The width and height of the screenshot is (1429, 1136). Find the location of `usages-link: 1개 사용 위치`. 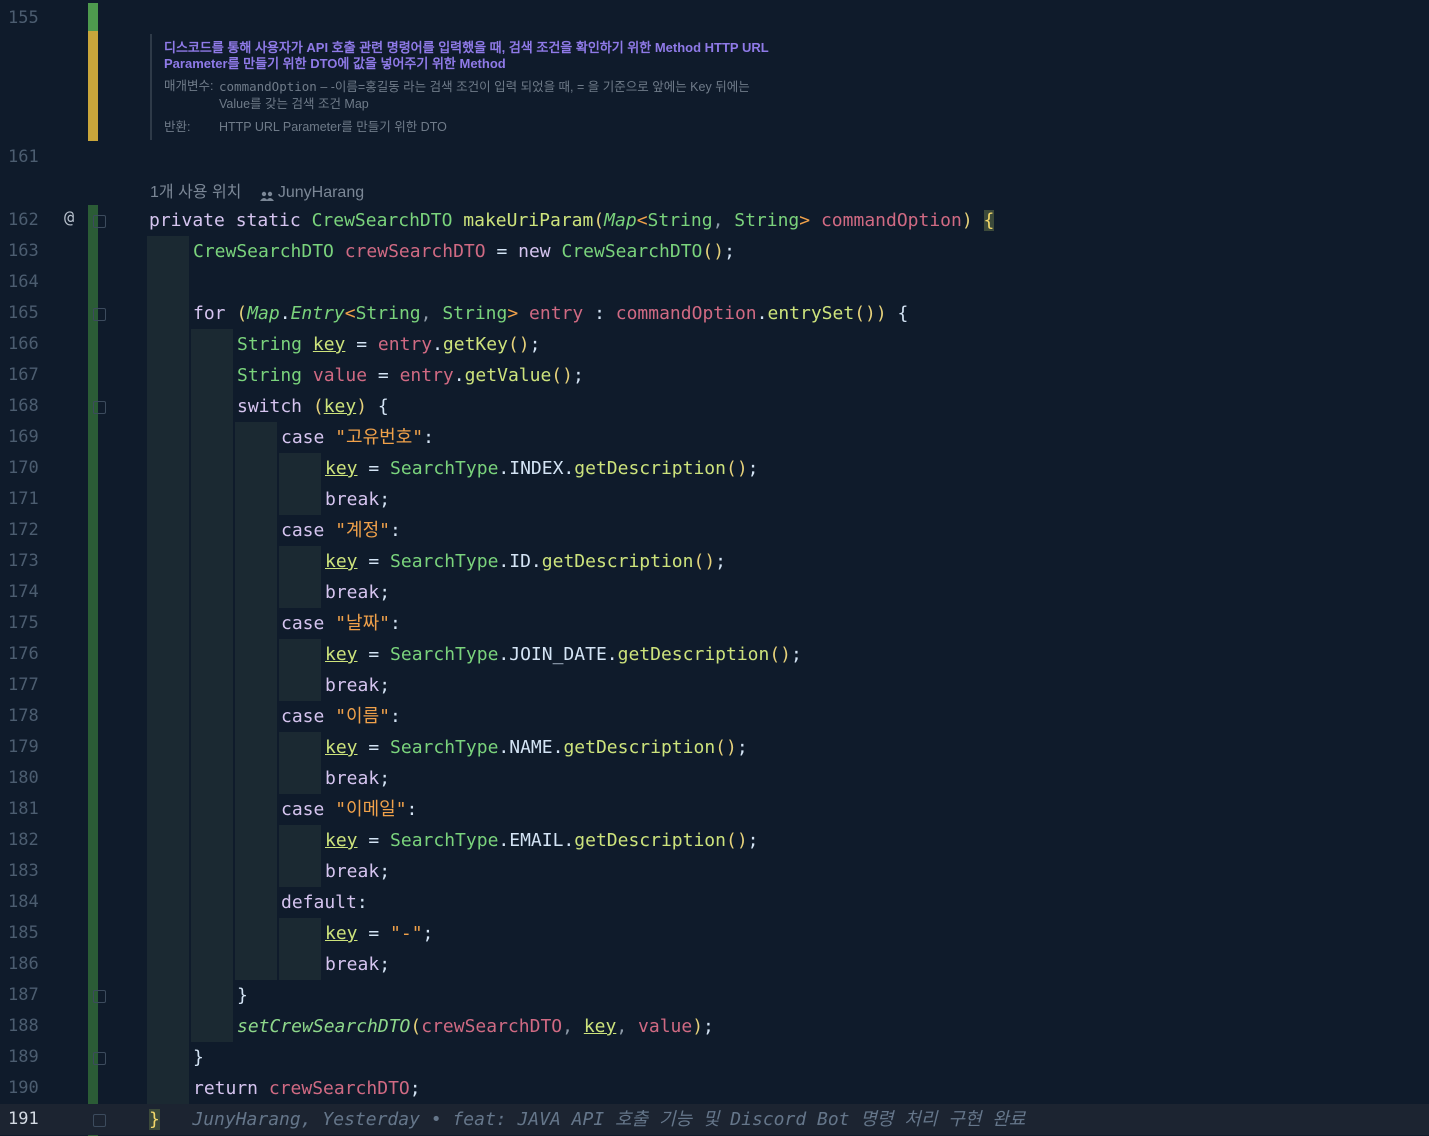

usages-link: 1개 사용 위치 is located at coordinates (195, 192).